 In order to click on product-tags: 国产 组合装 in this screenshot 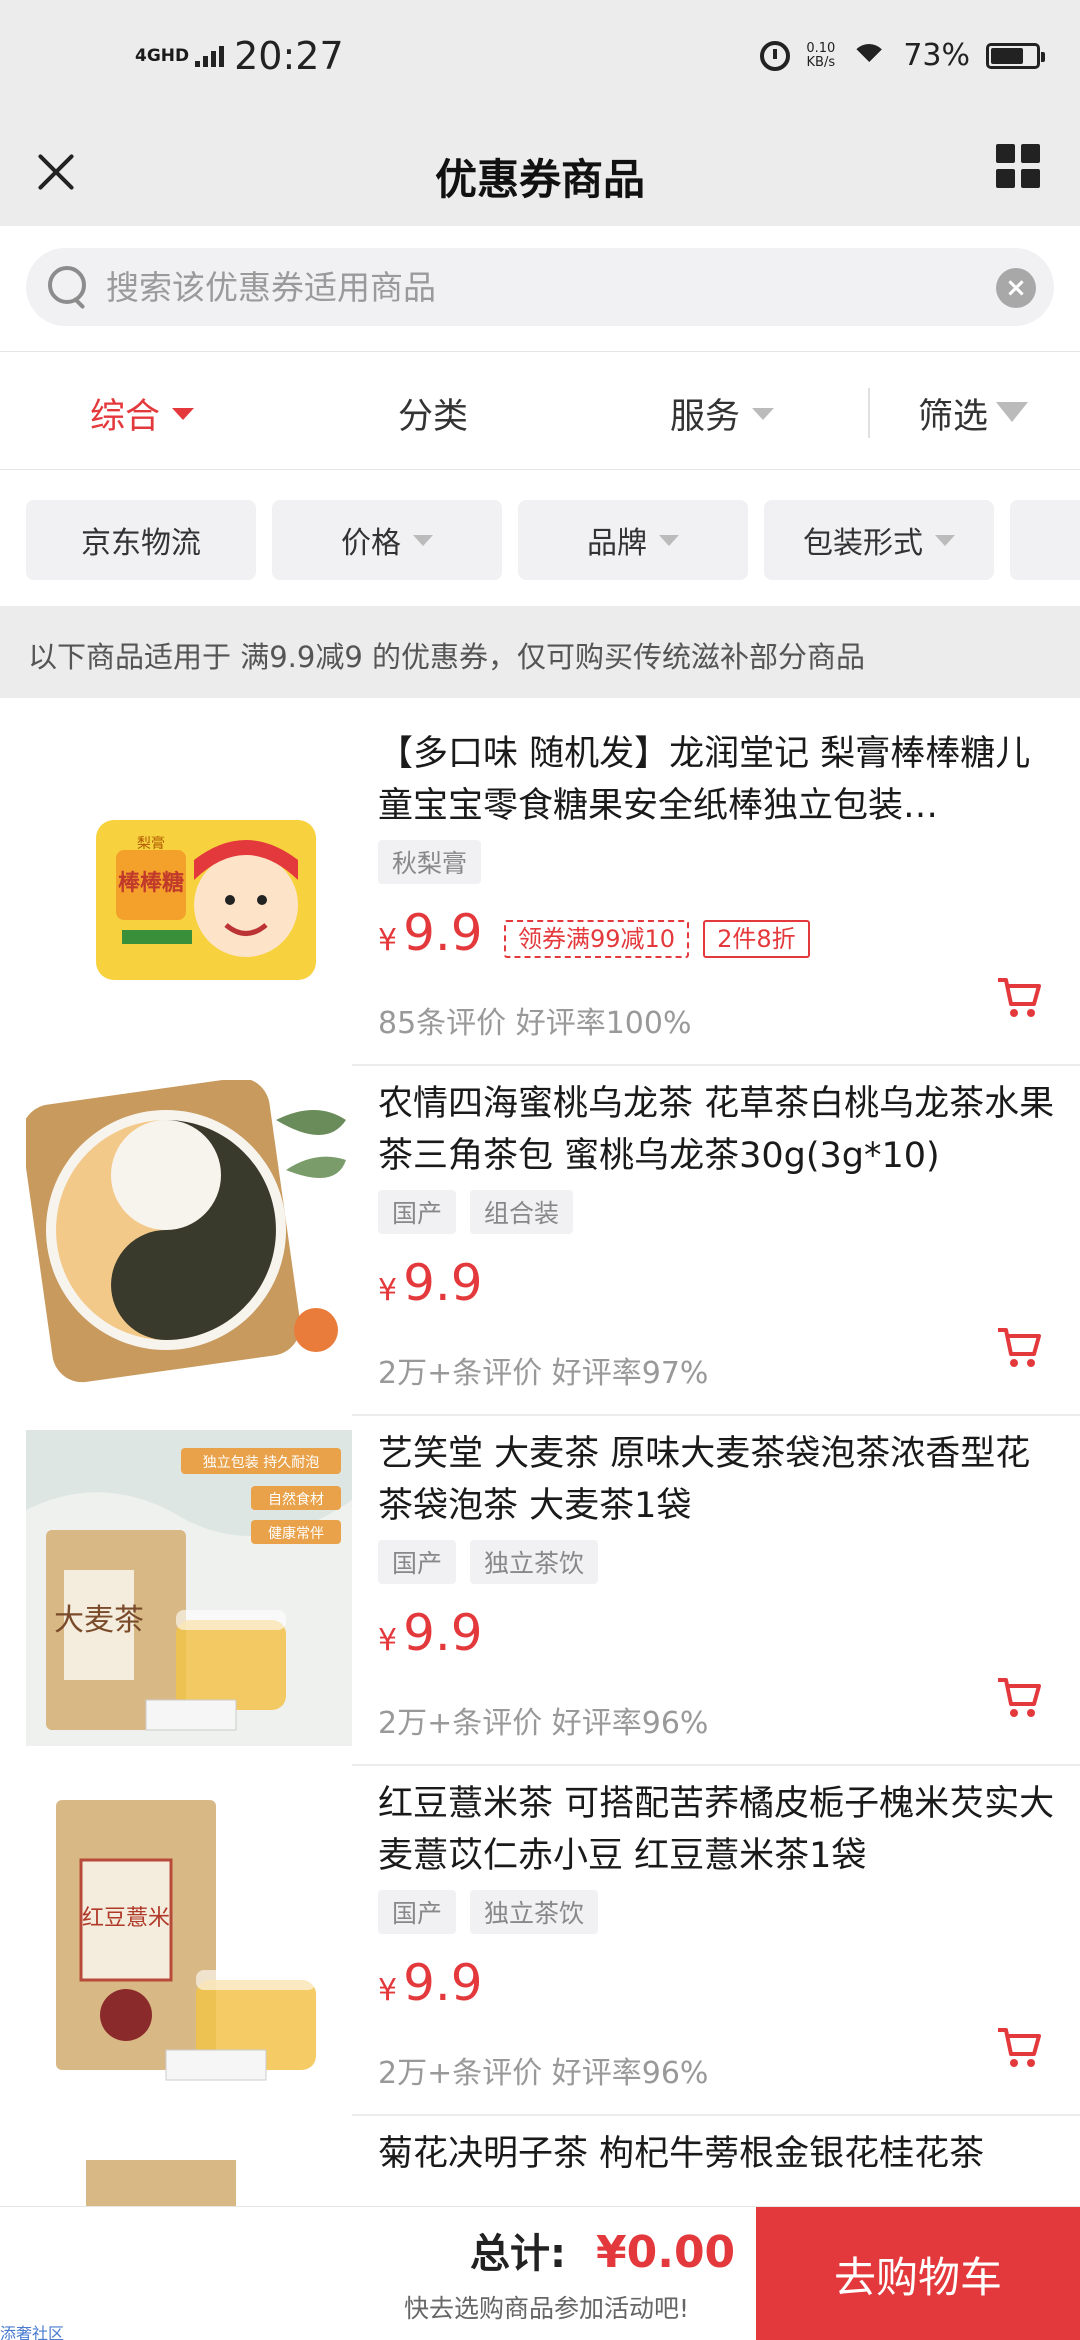, I will do `click(476, 1212)`.